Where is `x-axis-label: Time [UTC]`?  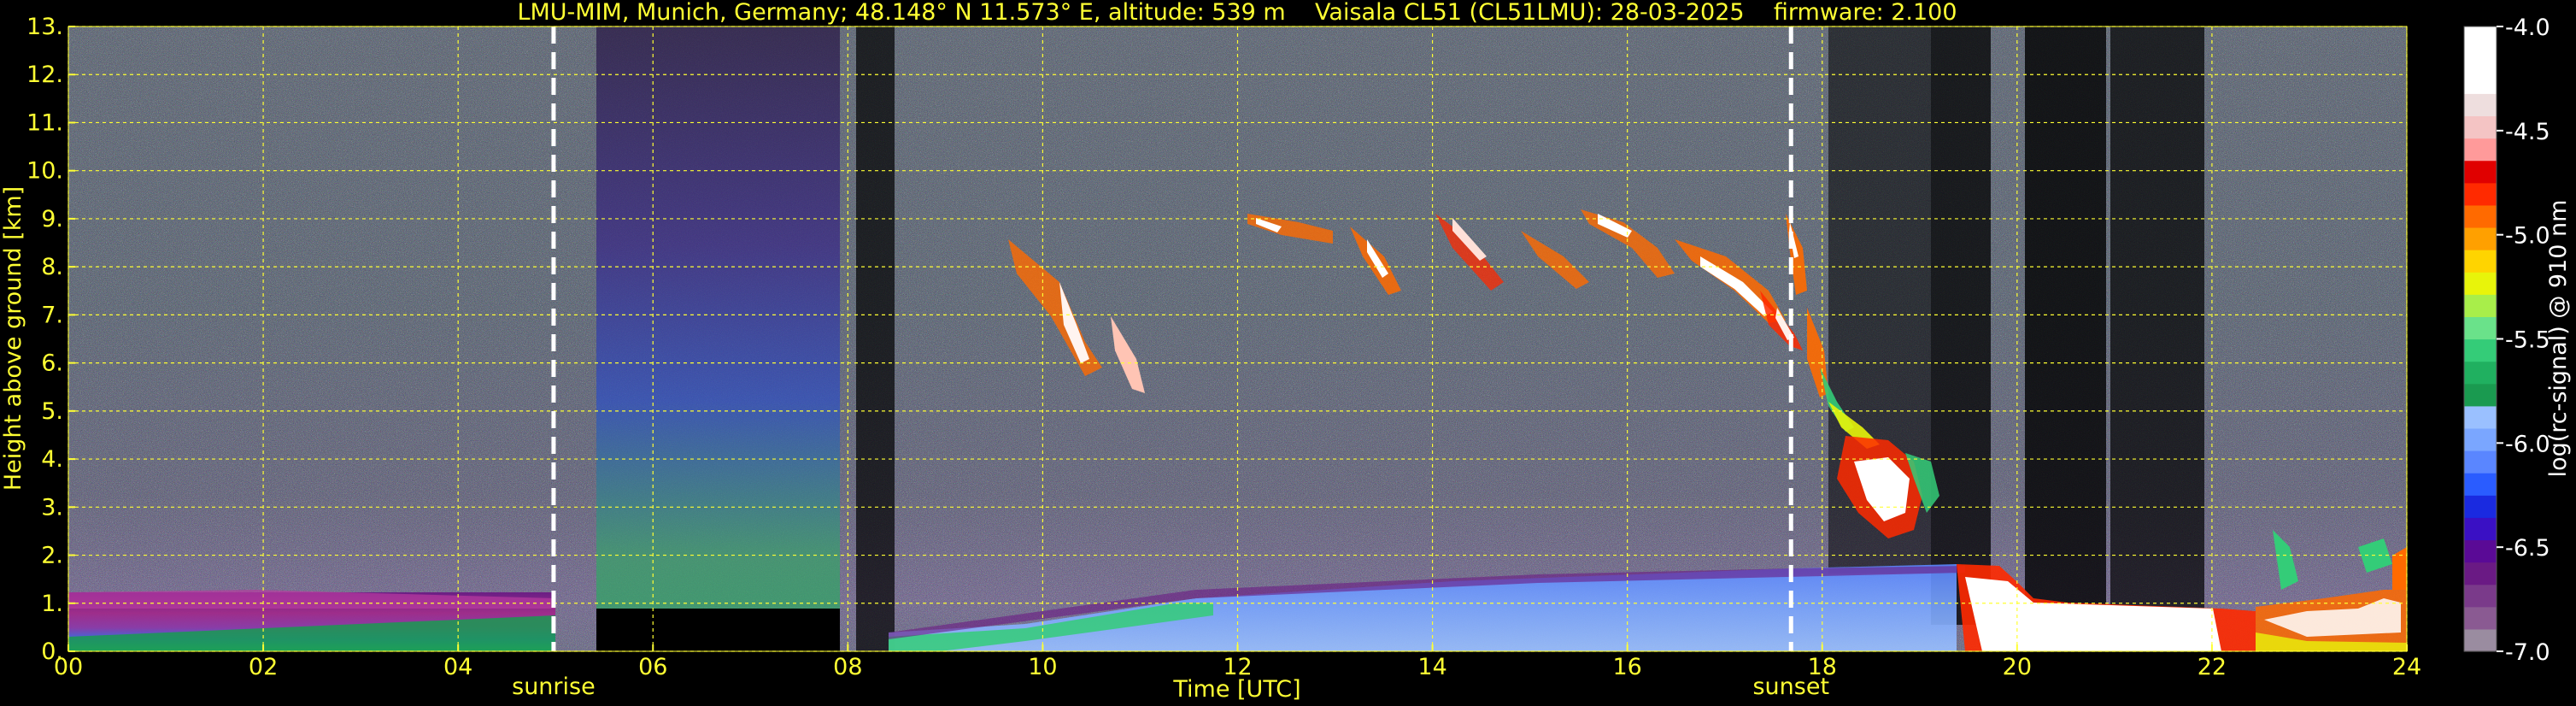
x-axis-label: Time [UTC] is located at coordinates (1236, 689).